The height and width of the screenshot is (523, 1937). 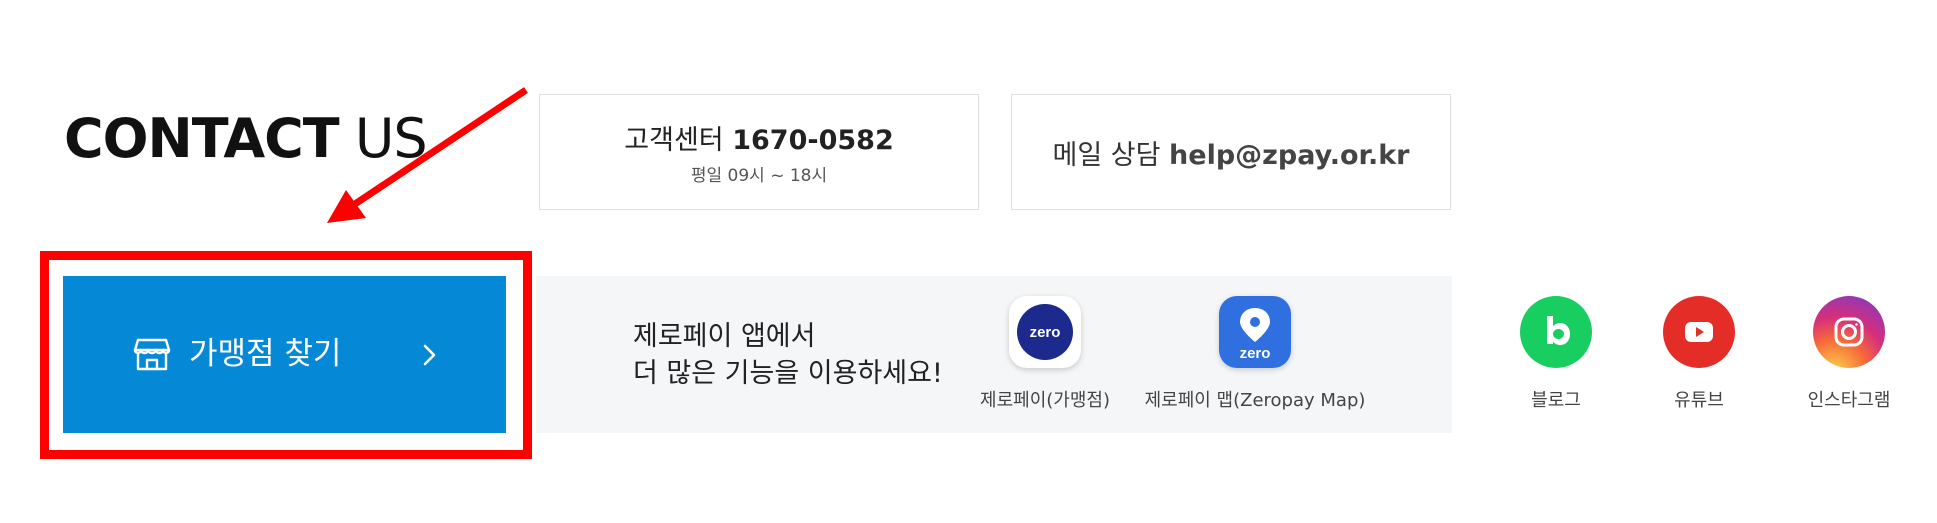 I want to click on contact-us-title: CONTACT US, so click(x=246, y=139).